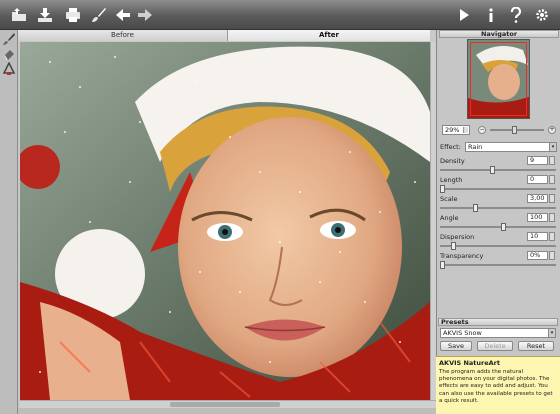 This screenshot has height=414, width=560. Describe the element at coordinates (537, 160) in the screenshot. I see `param-value-input: 9` at that location.